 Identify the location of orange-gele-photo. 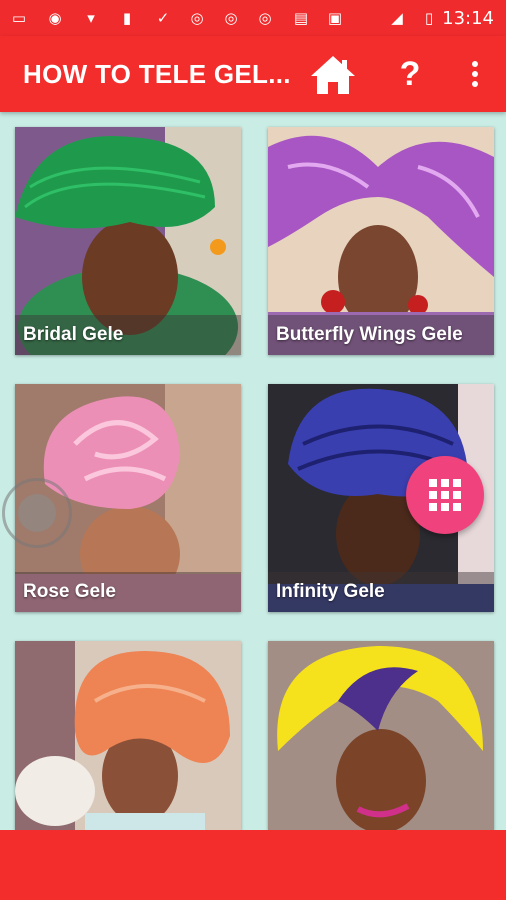
(128, 735).